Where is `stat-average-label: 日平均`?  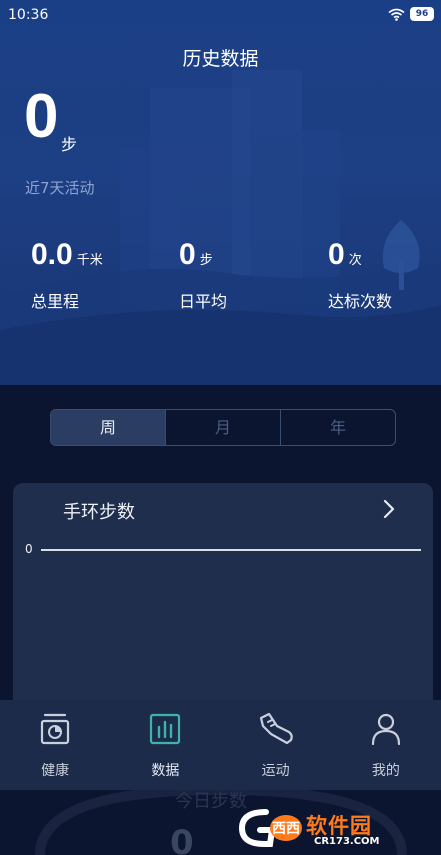 stat-average-label: 日平均 is located at coordinates (203, 301).